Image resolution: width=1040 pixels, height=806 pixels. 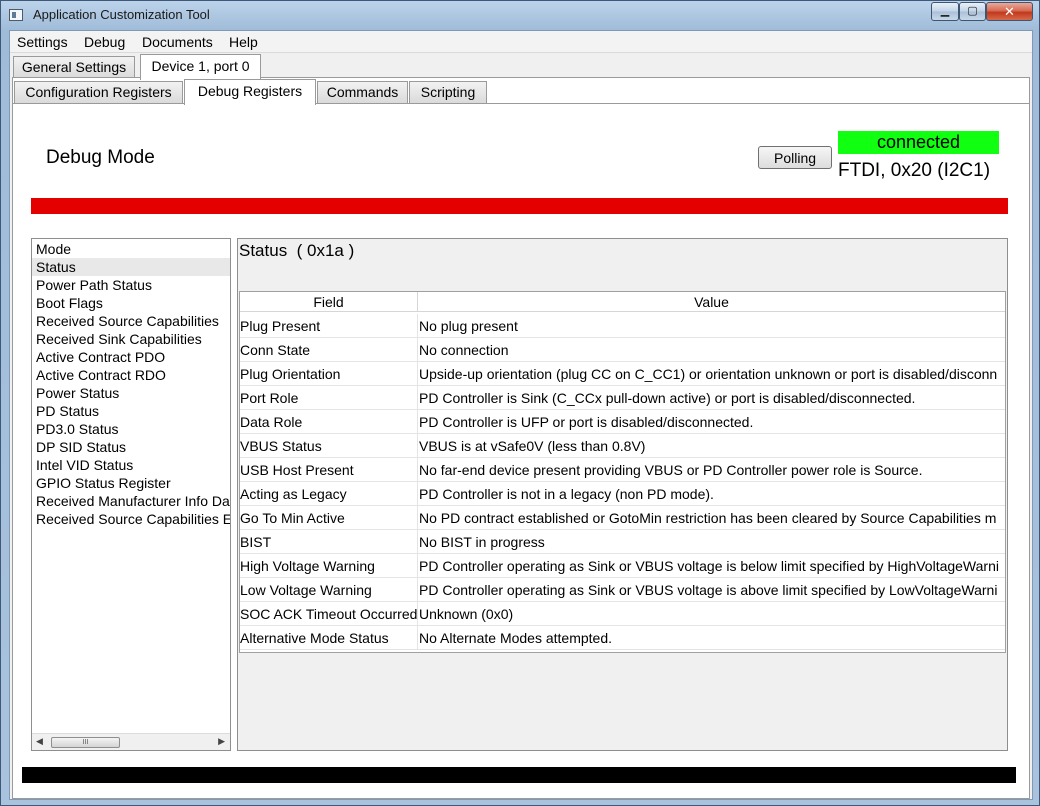 What do you see at coordinates (329, 542) in the screenshot?
I see `field-cell: BIST` at bounding box center [329, 542].